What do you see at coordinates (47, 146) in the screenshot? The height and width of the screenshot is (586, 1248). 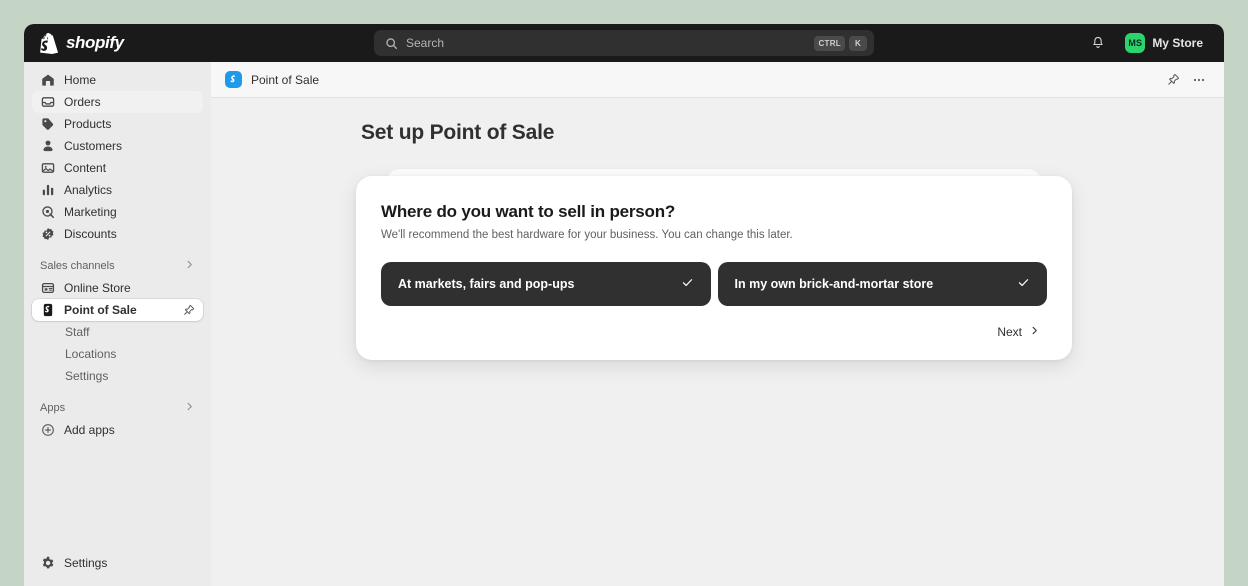 I see `person-icon` at bounding box center [47, 146].